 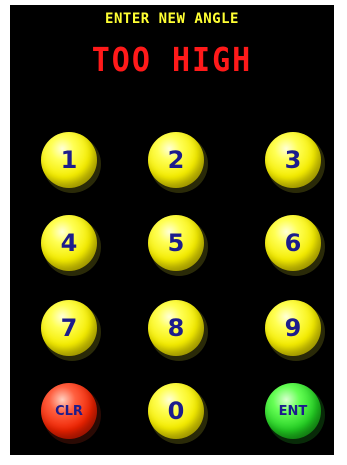 I want to click on key-4-label: 4, so click(x=69, y=243).